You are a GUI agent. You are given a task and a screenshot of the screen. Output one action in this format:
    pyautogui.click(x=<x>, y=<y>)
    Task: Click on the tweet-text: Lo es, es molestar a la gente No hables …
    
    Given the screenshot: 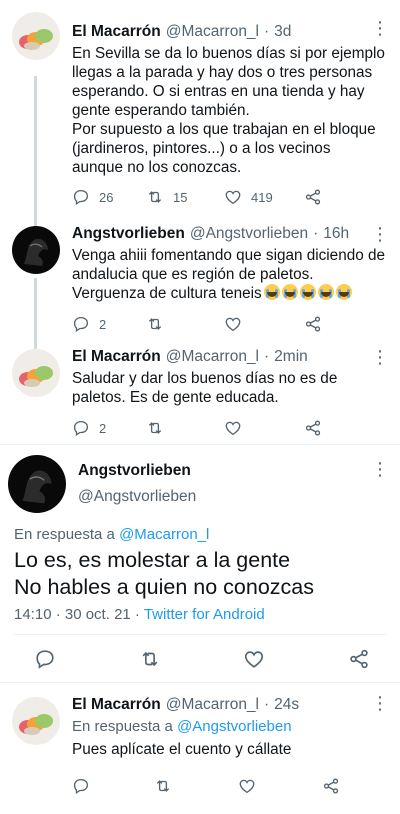 What is the action you would take?
    pyautogui.click(x=164, y=573)
    